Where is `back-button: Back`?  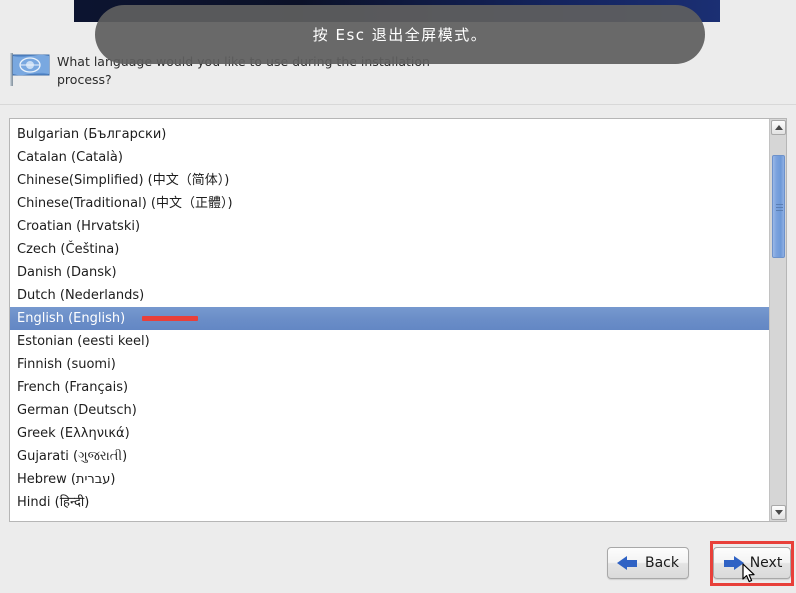 back-button: Back is located at coordinates (648, 563).